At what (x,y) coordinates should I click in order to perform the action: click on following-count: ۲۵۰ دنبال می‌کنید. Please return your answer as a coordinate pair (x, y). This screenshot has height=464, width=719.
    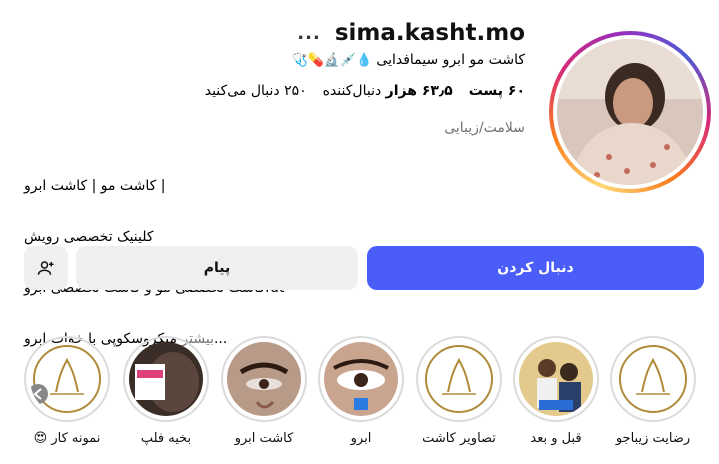
    Looking at the image, I should click on (256, 91).